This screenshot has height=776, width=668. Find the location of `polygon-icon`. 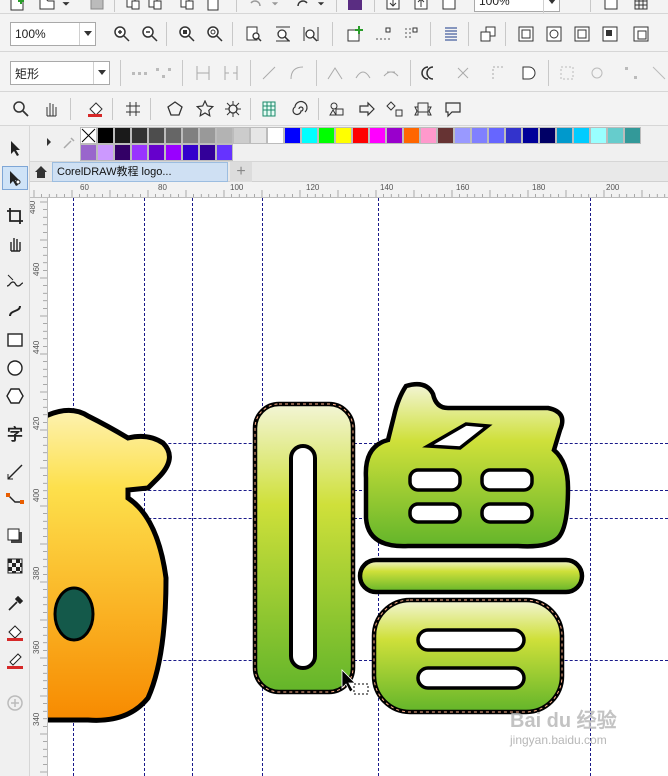

polygon-icon is located at coordinates (175, 109).